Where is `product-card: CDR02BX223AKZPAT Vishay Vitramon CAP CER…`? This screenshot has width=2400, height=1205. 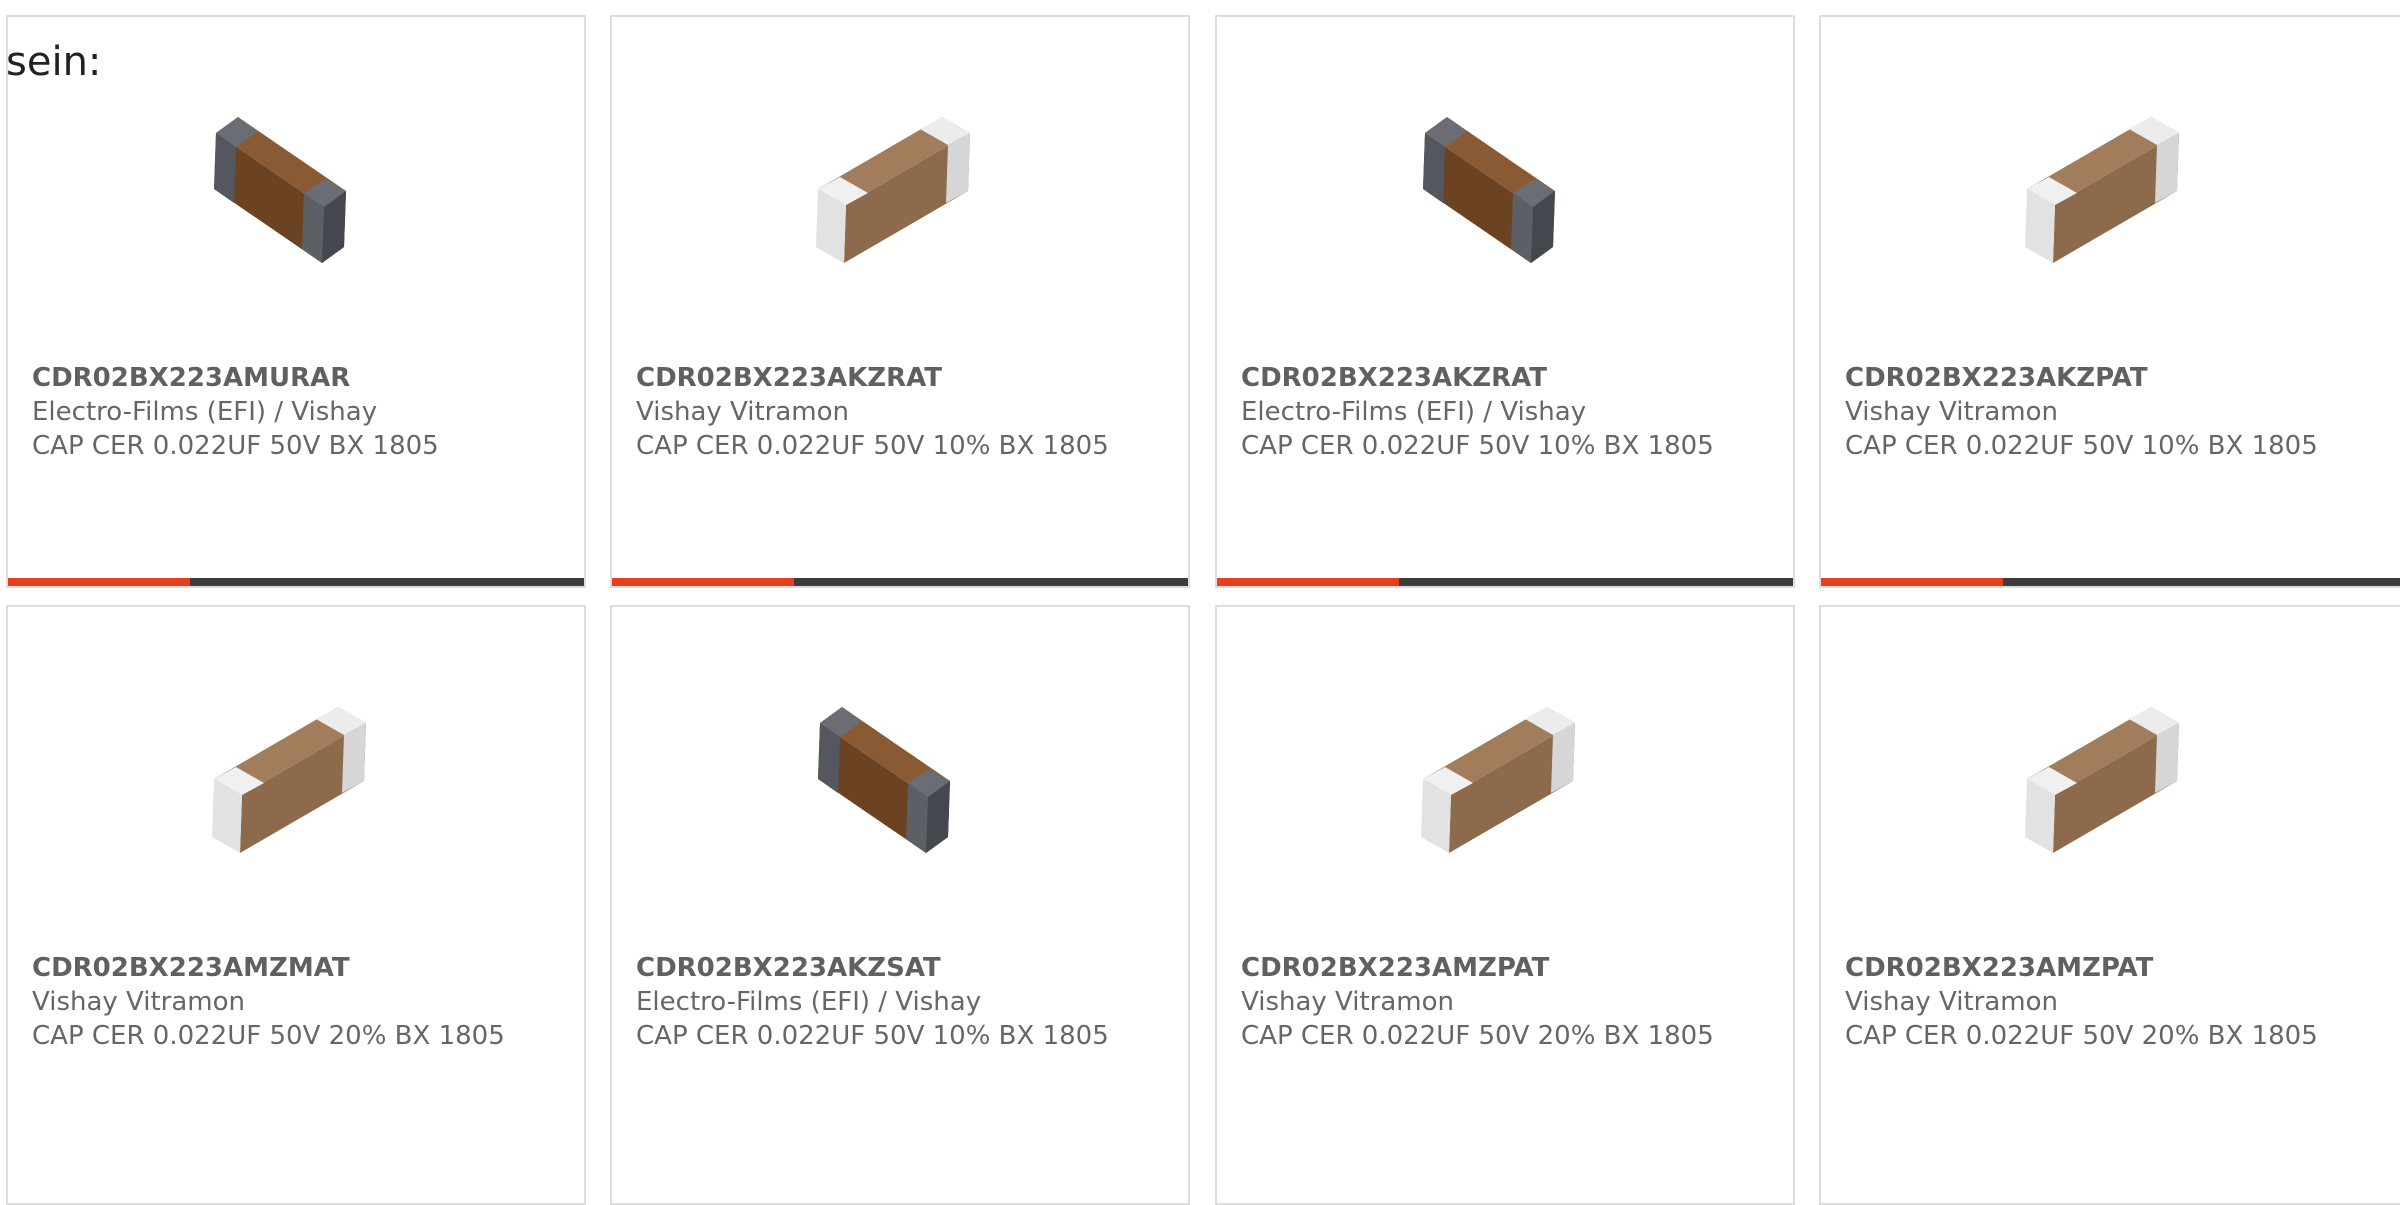
product-card: CDR02BX223AKZPAT Vishay Vitramon CAP CER… is located at coordinates (2109, 301).